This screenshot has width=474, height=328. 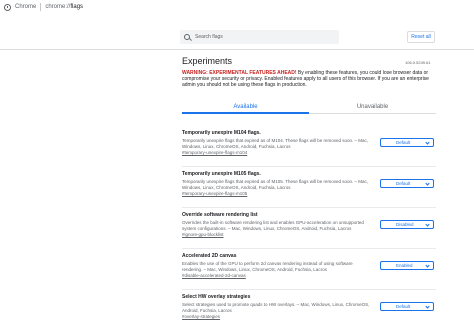 I want to click on flag-link: #ignore-gpu-blocklist, so click(x=309, y=234).